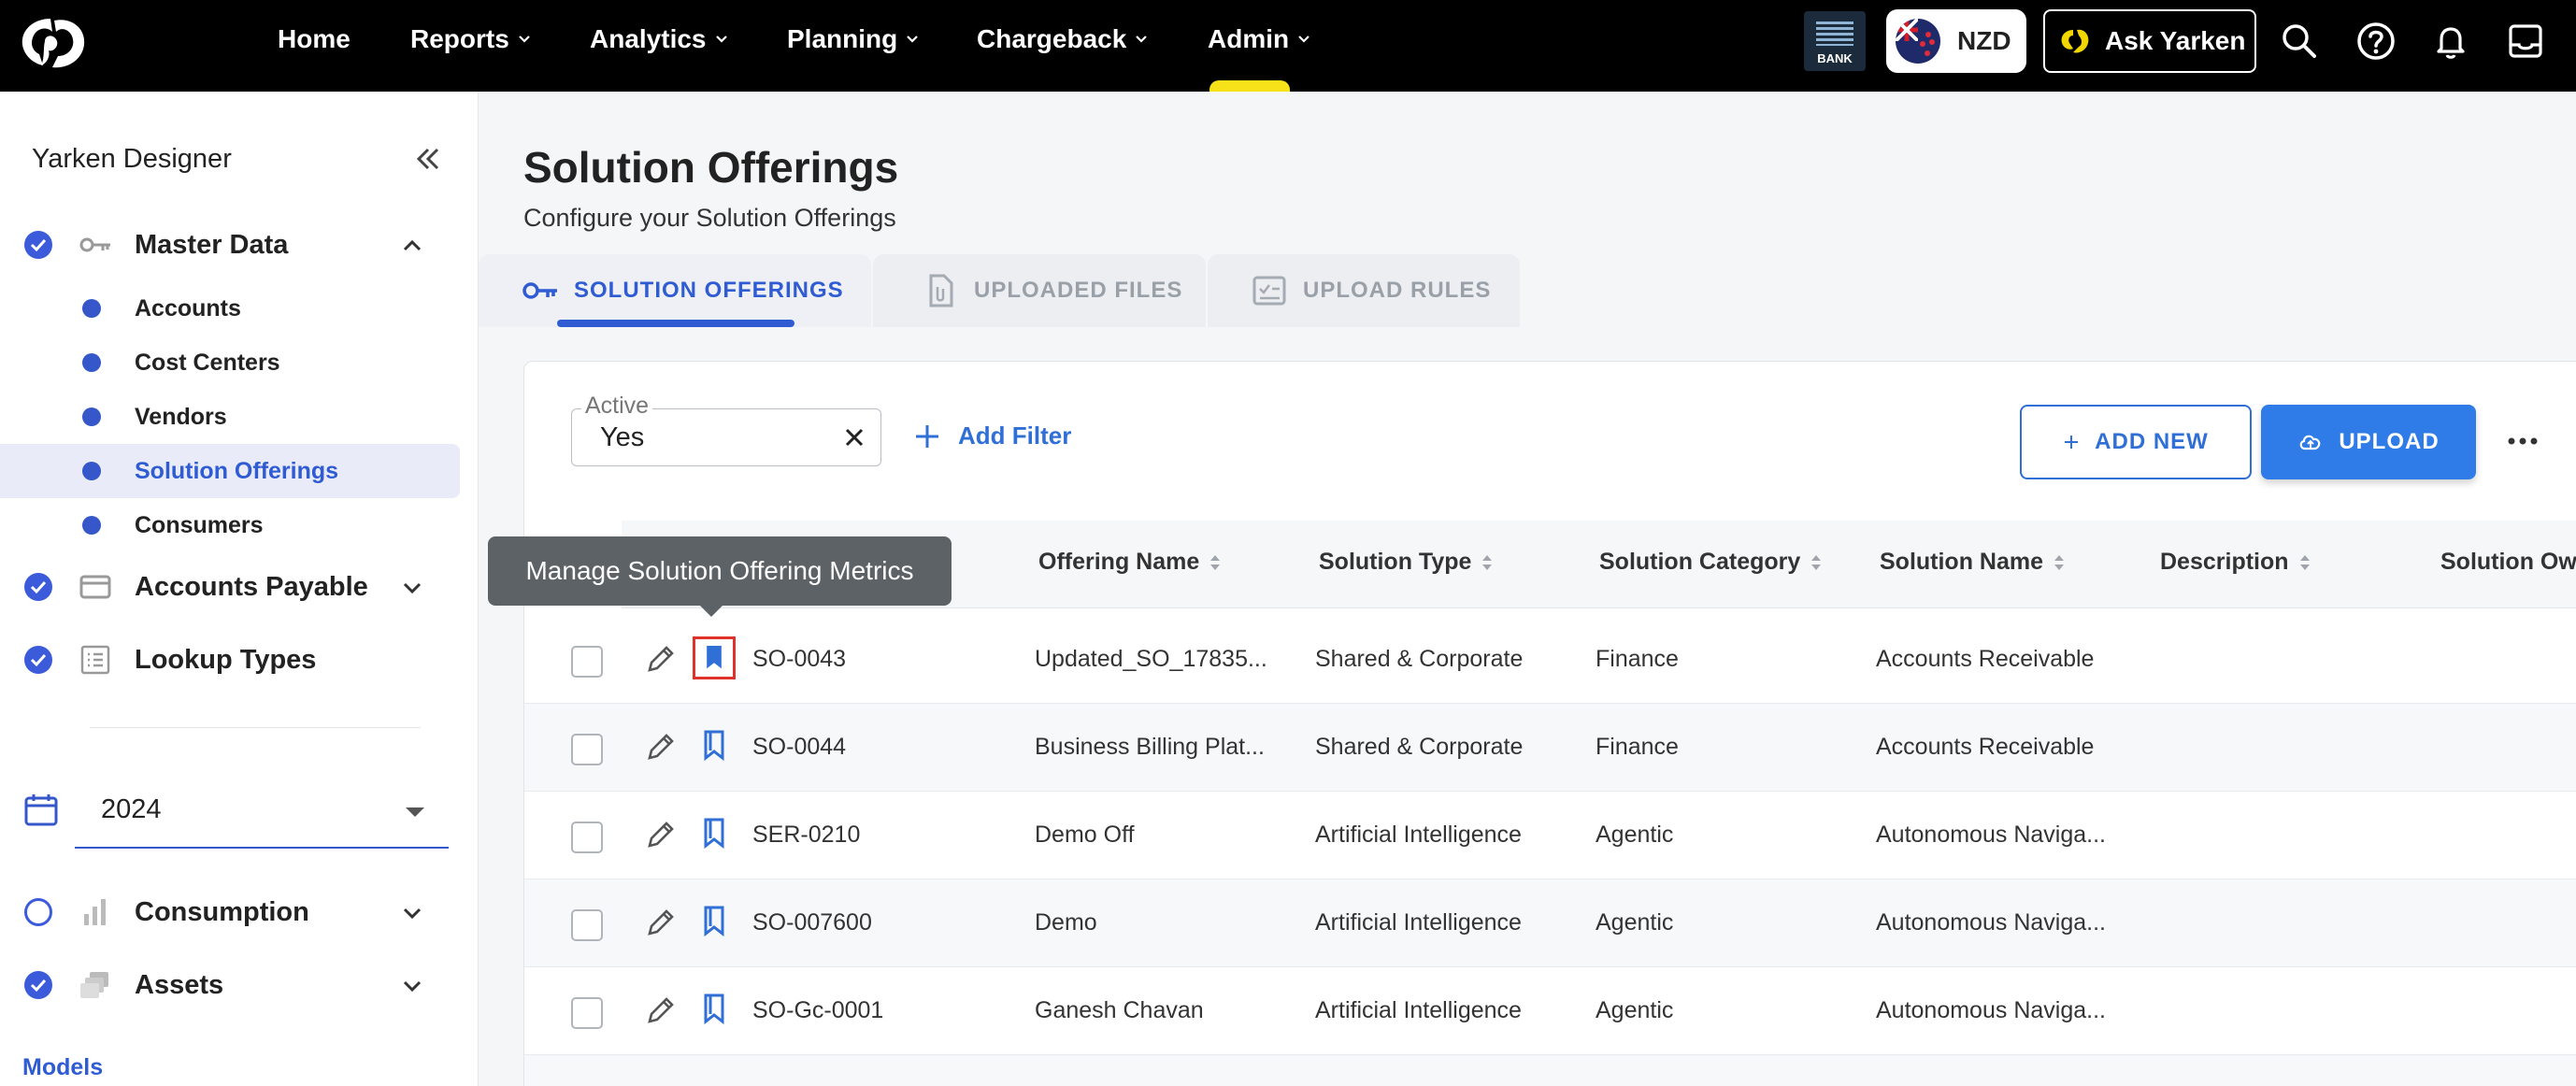 Image resolution: width=2576 pixels, height=1086 pixels. I want to click on column-header-solution-name: Solution Name, so click(1973, 562).